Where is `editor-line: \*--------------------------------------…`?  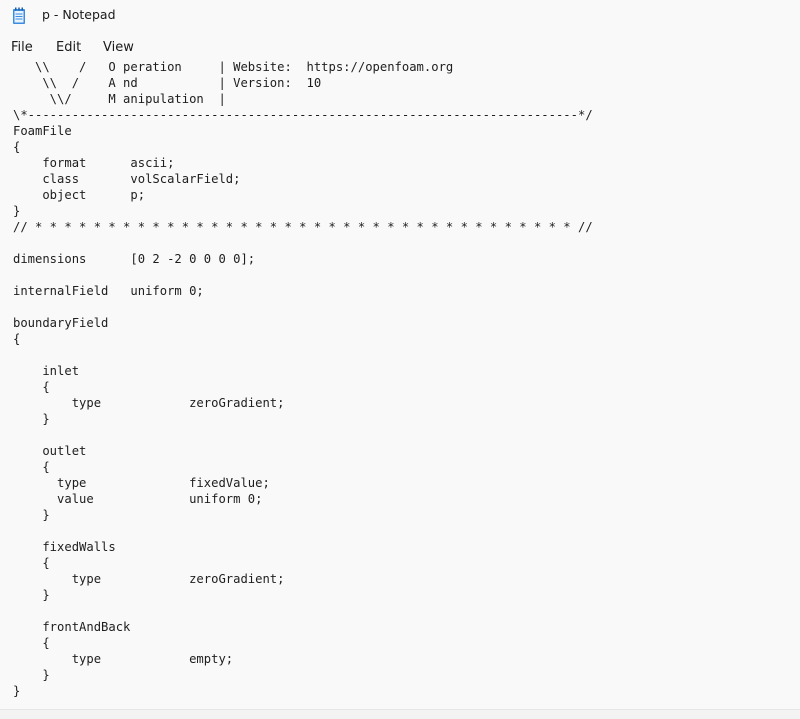 editor-line: \*--------------------------------------… is located at coordinates (303, 115).